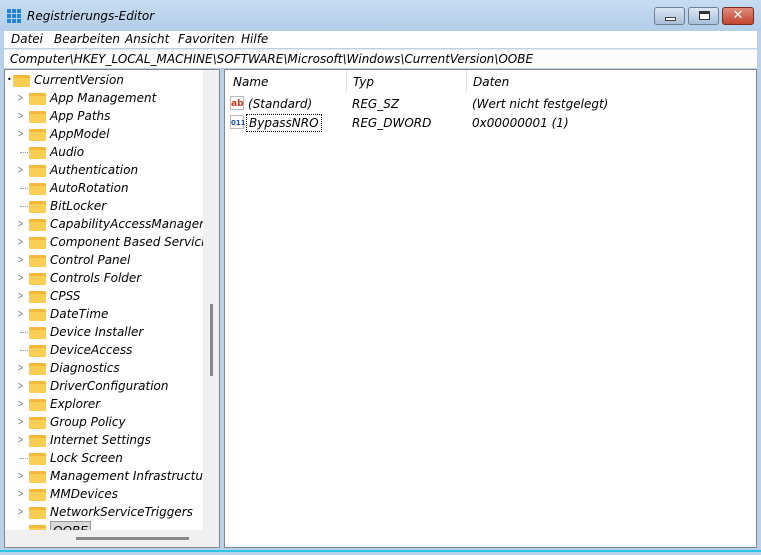  What do you see at coordinates (238, 122) in the screenshot?
I see `dword-value-icon: 011` at bounding box center [238, 122].